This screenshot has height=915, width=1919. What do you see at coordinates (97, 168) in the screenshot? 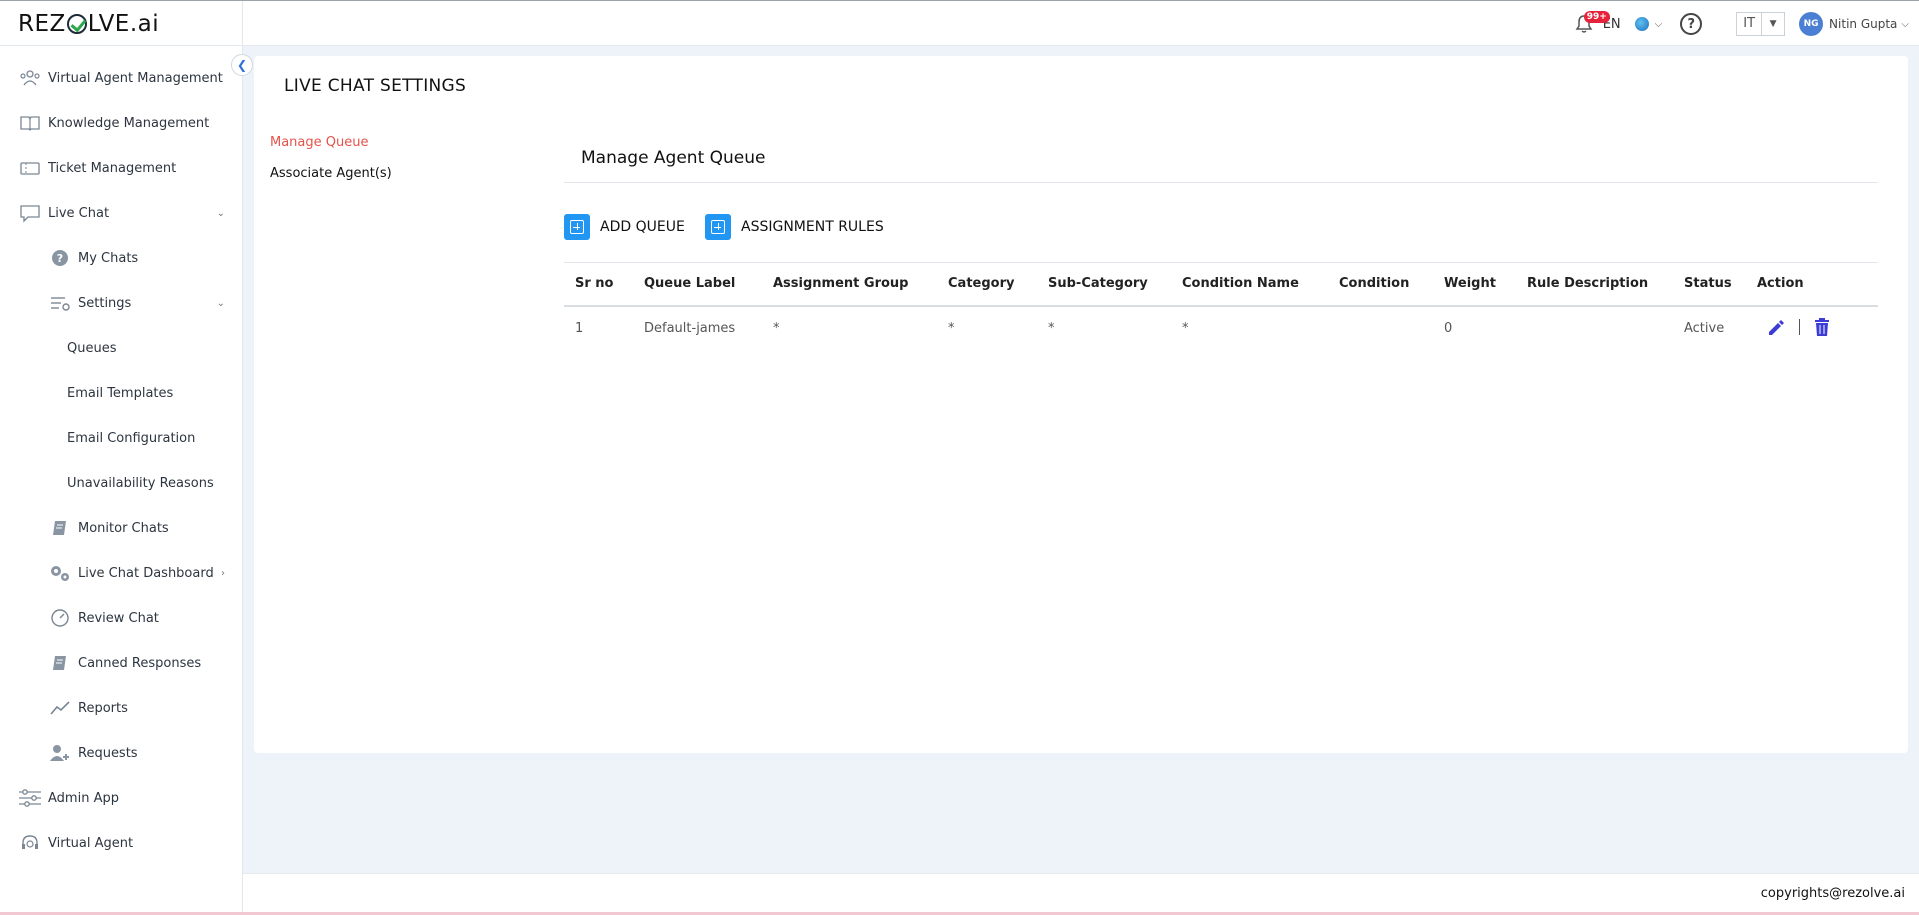
I see `sidebar-item-ticket-management: Ticket Management` at bounding box center [97, 168].